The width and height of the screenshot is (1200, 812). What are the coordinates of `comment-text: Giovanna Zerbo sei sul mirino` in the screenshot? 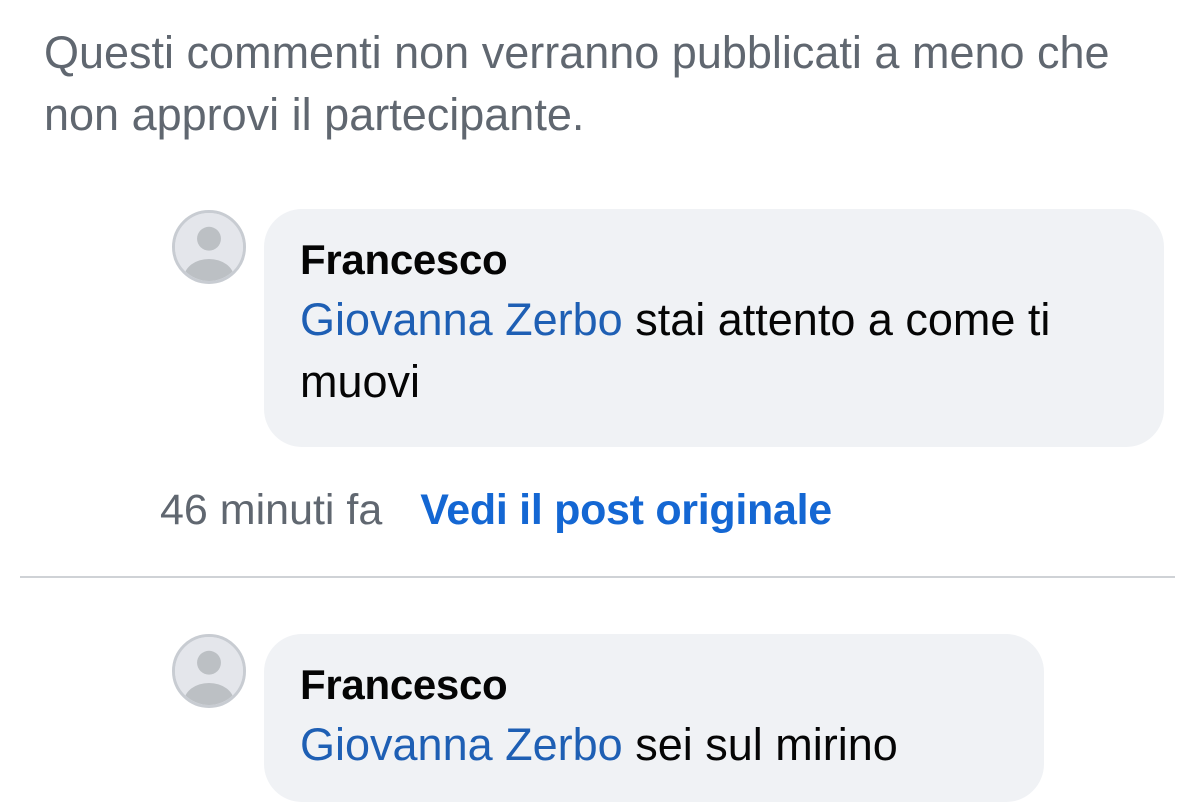 It's located at (654, 745).